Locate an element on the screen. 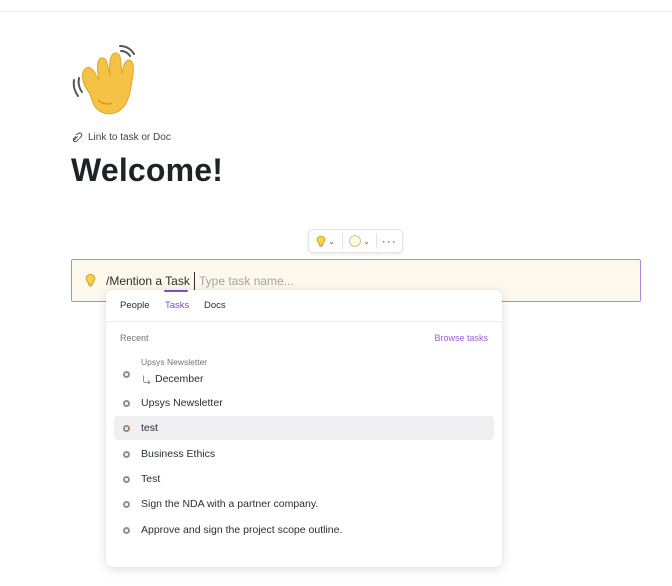 This screenshot has height=586, width=672. list-item-highlighted: test is located at coordinates (304, 428).